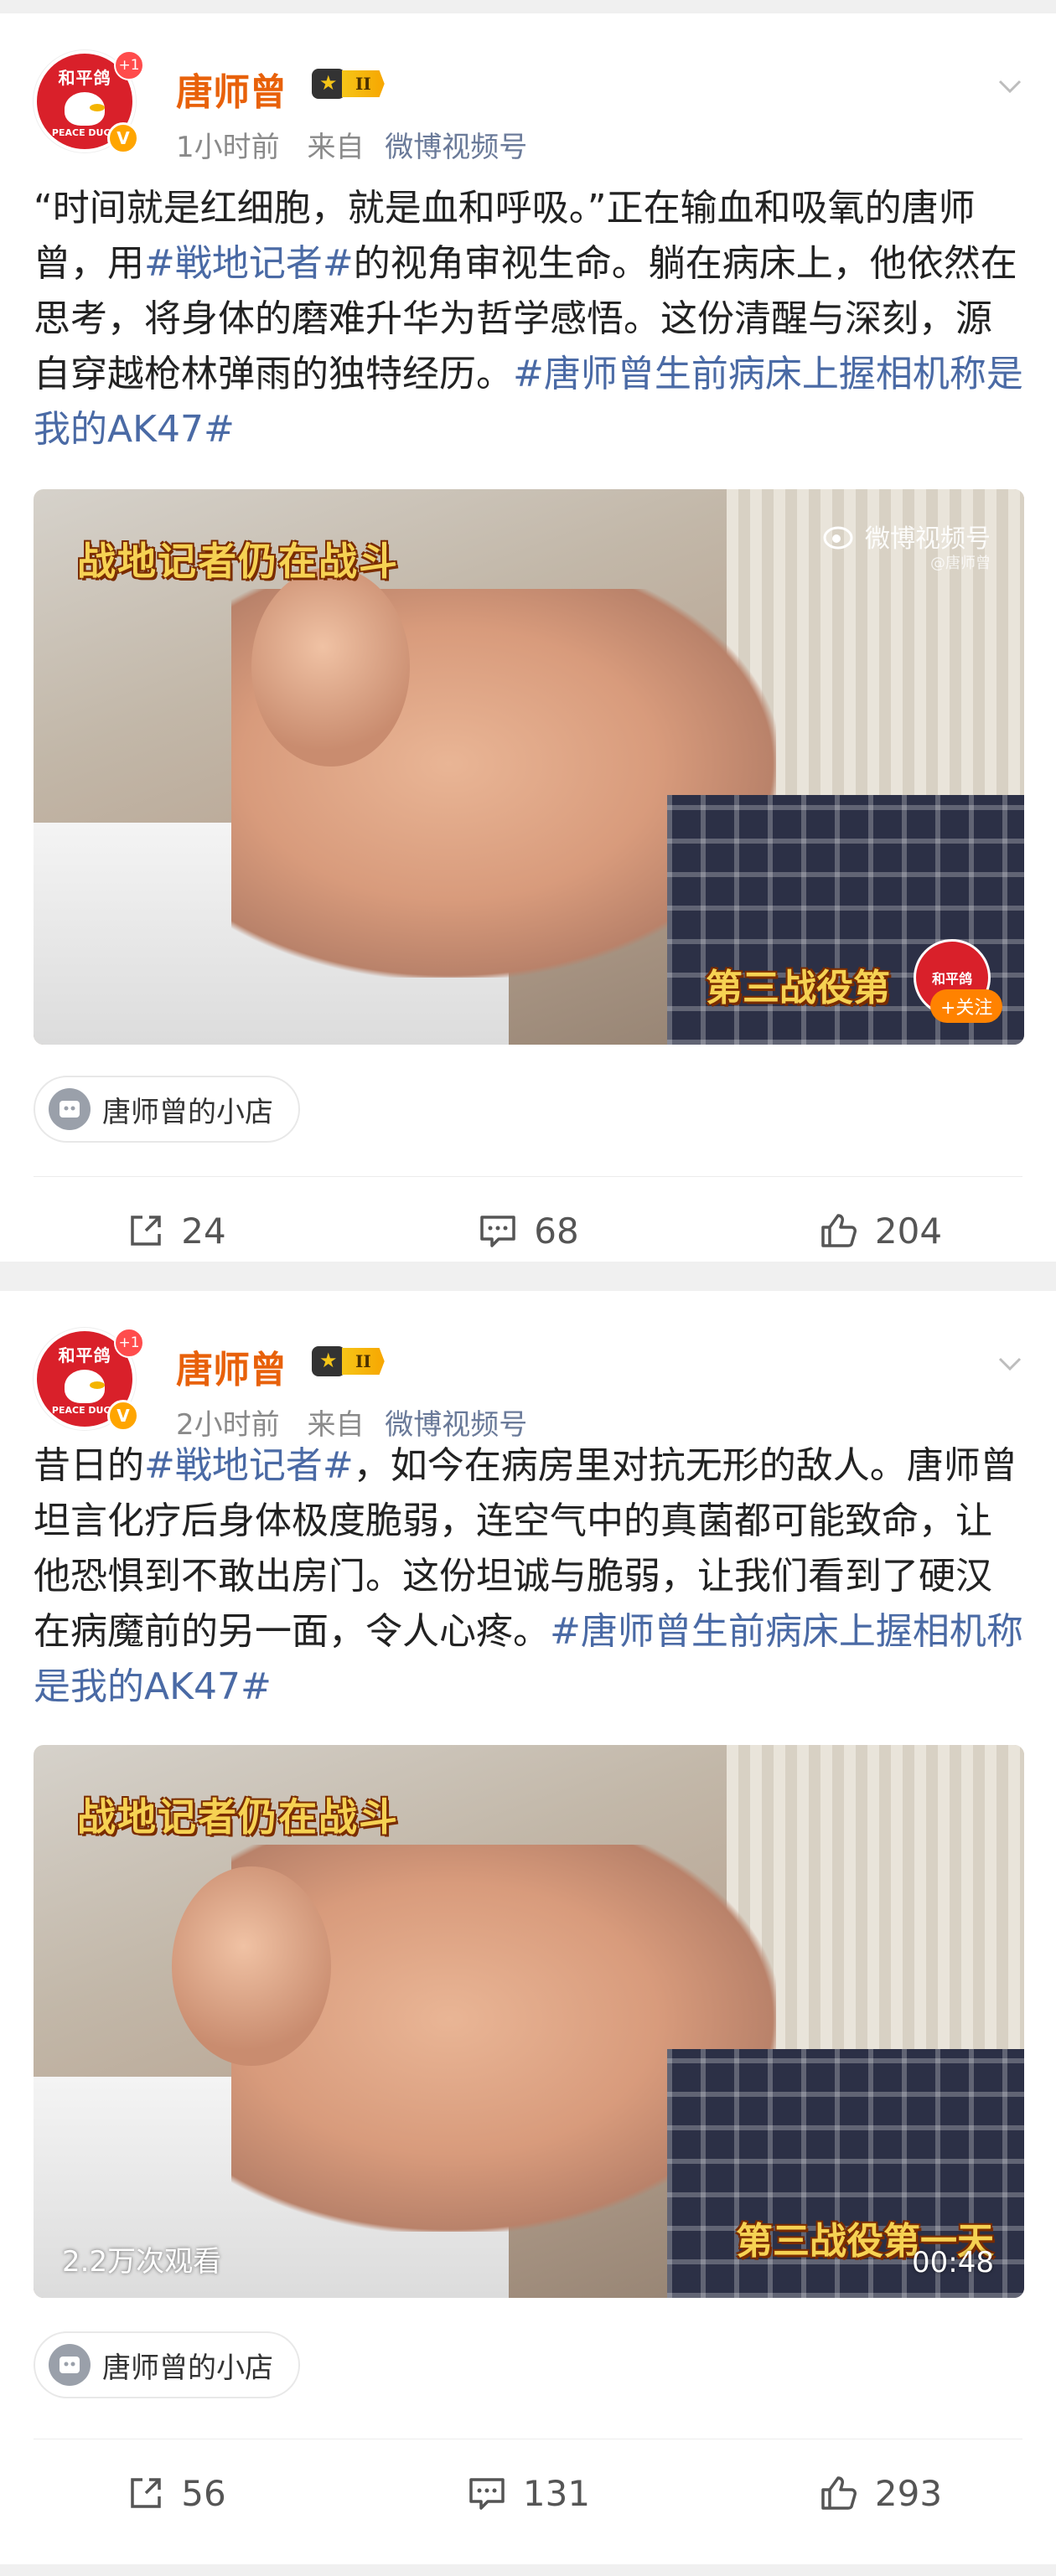 The width and height of the screenshot is (1056, 2576). Describe the element at coordinates (908, 1231) in the screenshot. I see `like-count: 204` at that location.